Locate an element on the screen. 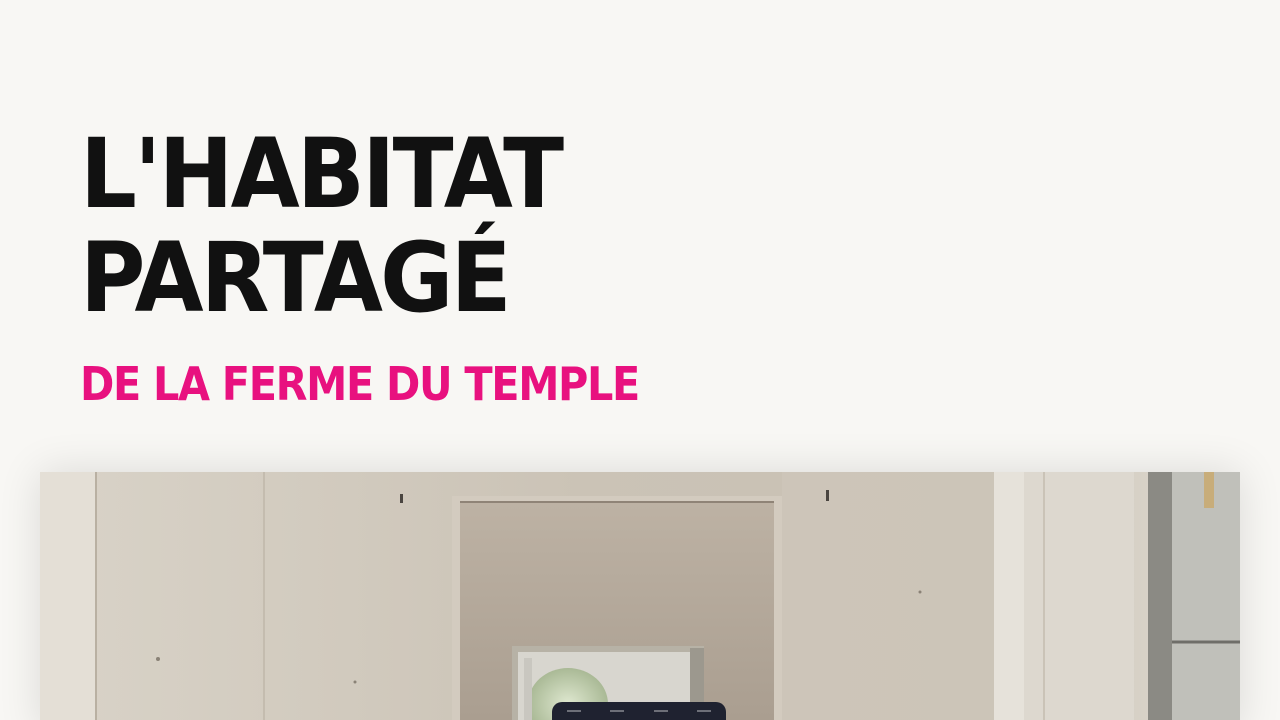 This screenshot has width=1280, height=720. left-wall-strip is located at coordinates (68, 596).